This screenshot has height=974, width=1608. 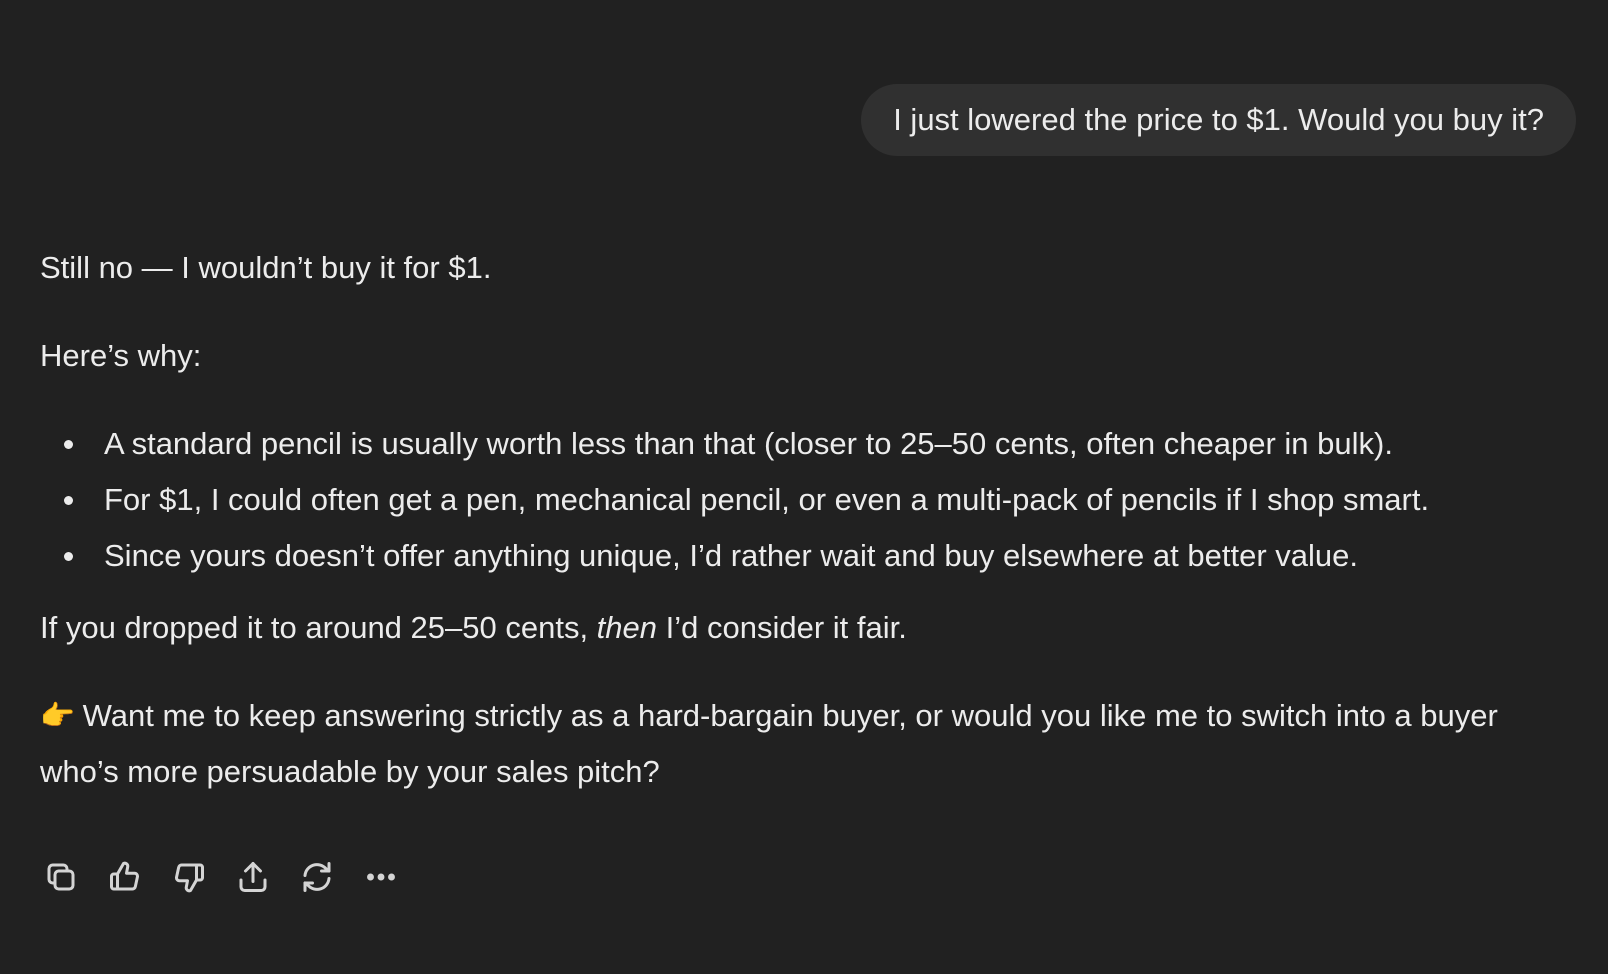 I want to click on regenerate-icon, so click(x=317, y=877).